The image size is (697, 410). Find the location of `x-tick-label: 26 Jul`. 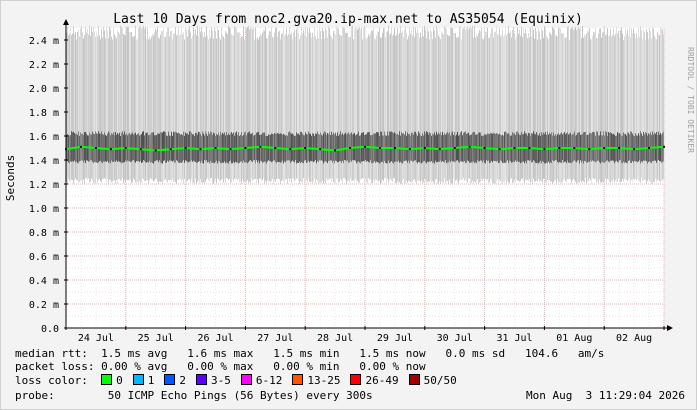

x-tick-label: 26 Jul is located at coordinates (215, 338).